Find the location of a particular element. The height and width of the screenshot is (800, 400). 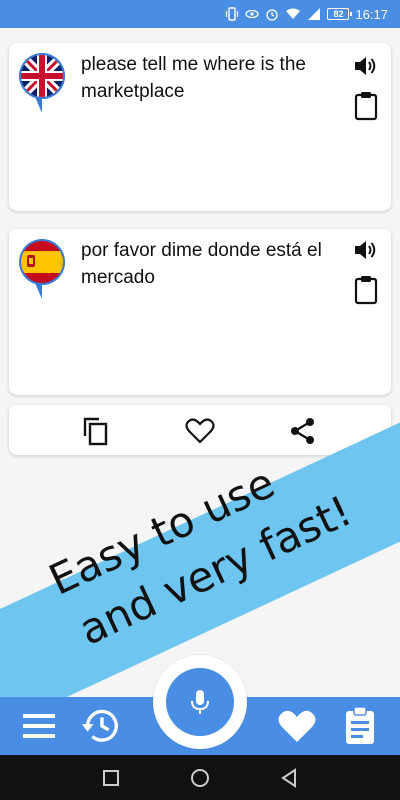

home-icon is located at coordinates (200, 778).